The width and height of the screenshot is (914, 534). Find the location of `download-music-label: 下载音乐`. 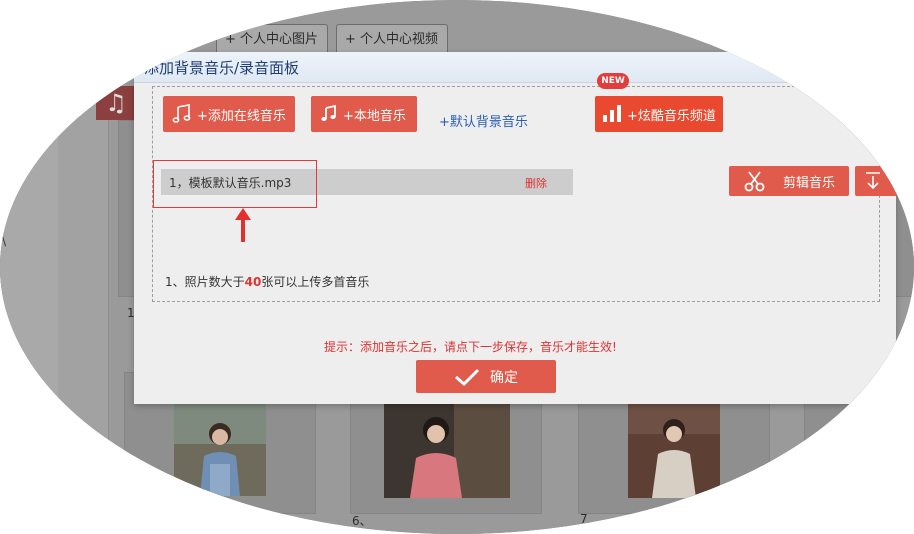

download-music-label: 下载音乐 is located at coordinates (903, 183).